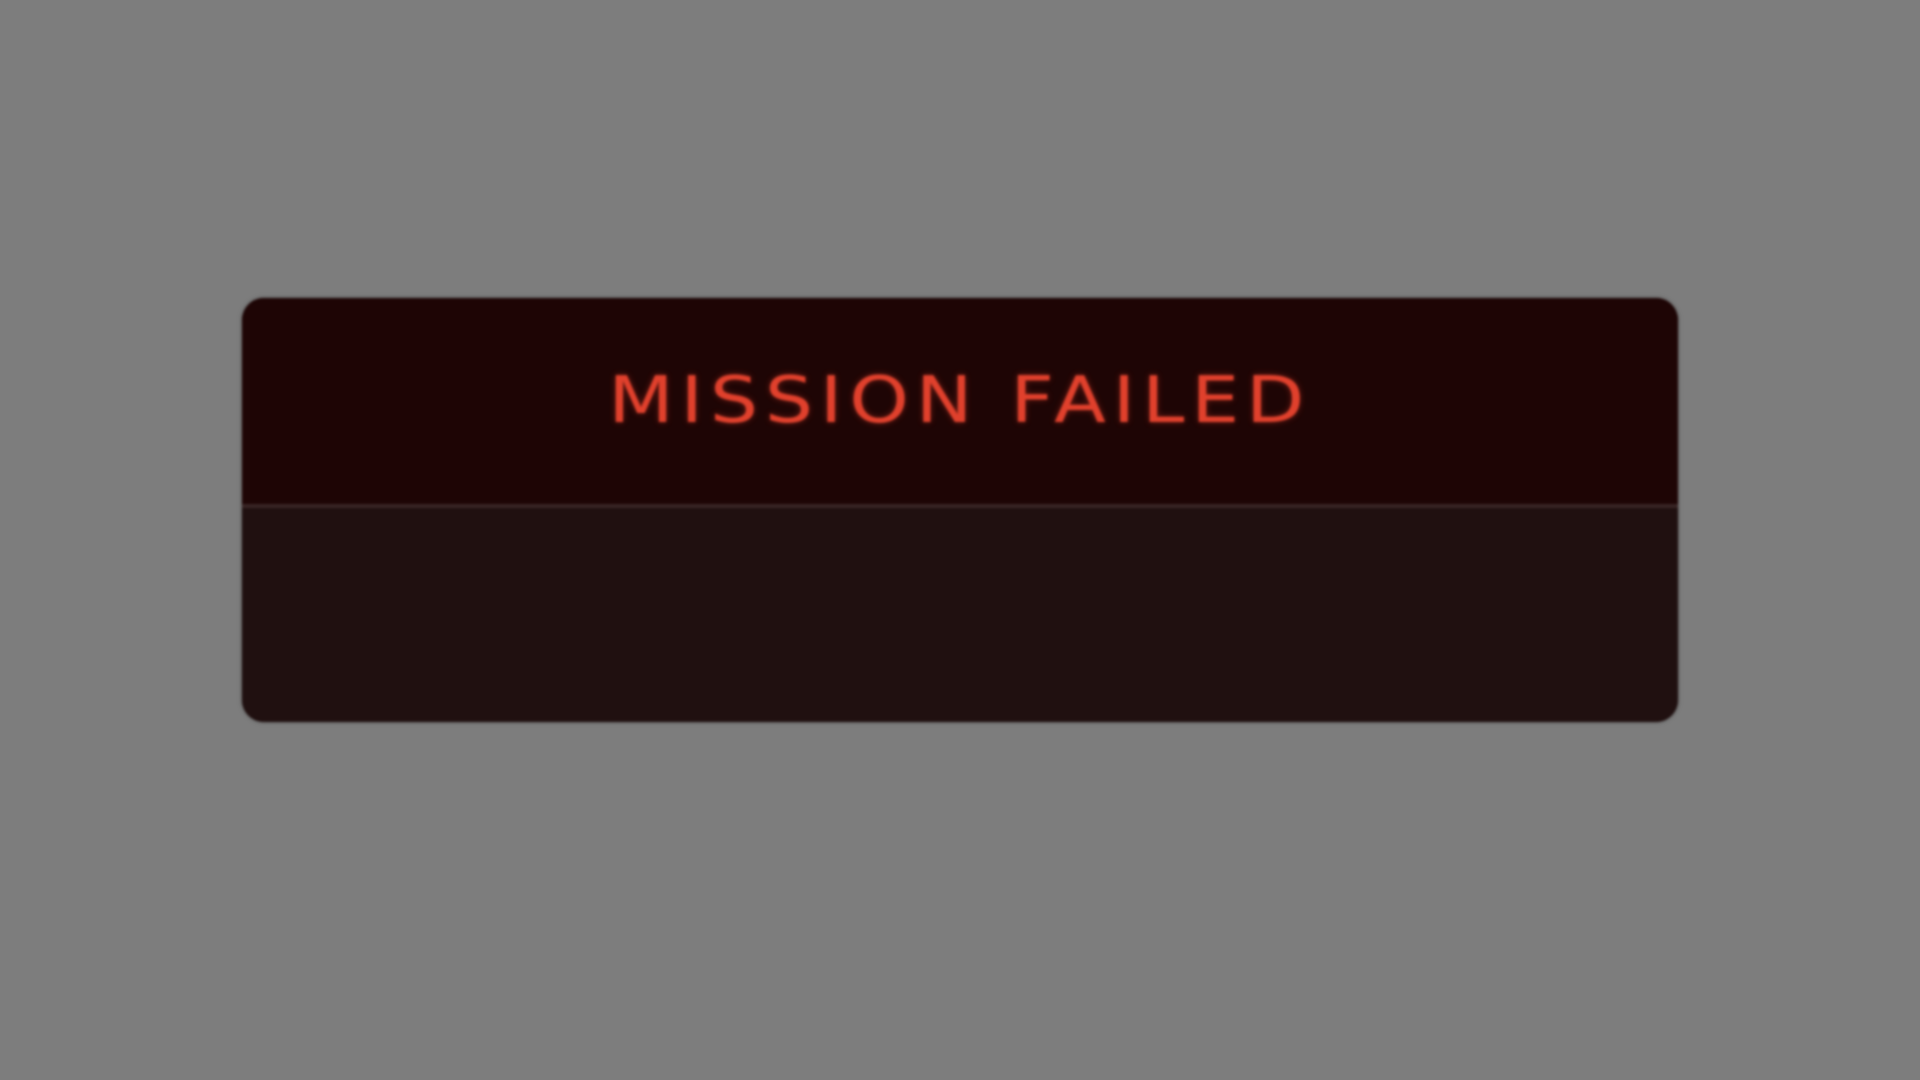 Image resolution: width=1920 pixels, height=1080 pixels. I want to click on dialog-header: MISSION FAILED, so click(960, 403).